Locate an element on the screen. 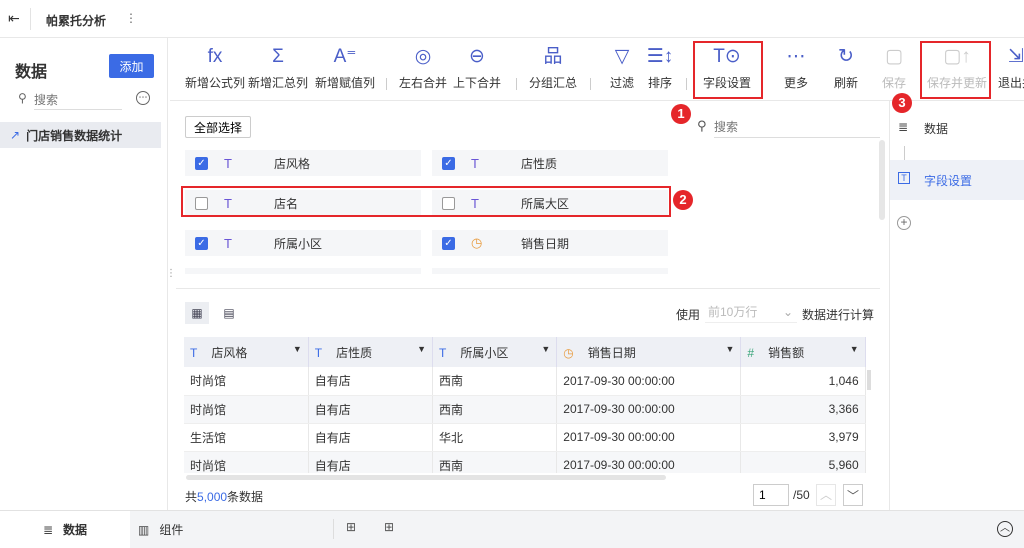 This screenshot has width=1024, height=548. add-chart-icon: ⊞ is located at coordinates (351, 527).